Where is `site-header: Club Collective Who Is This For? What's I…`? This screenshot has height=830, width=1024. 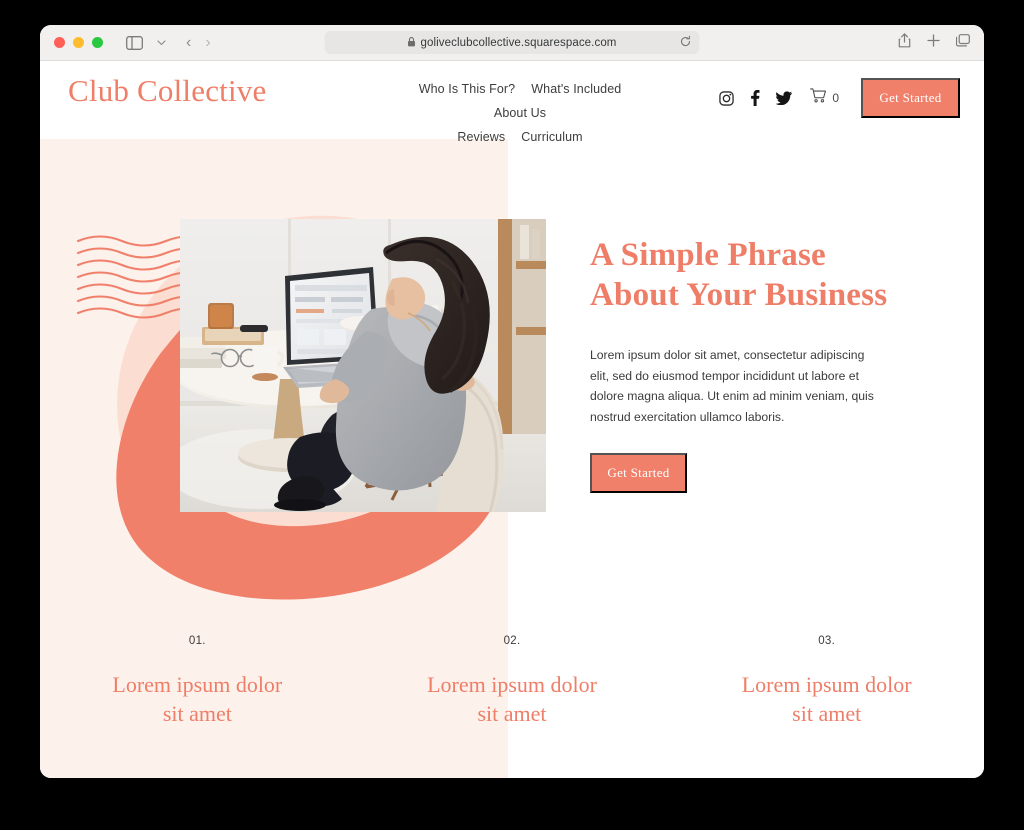
site-header: Club Collective Who Is This For? What's I… is located at coordinates (512, 102).